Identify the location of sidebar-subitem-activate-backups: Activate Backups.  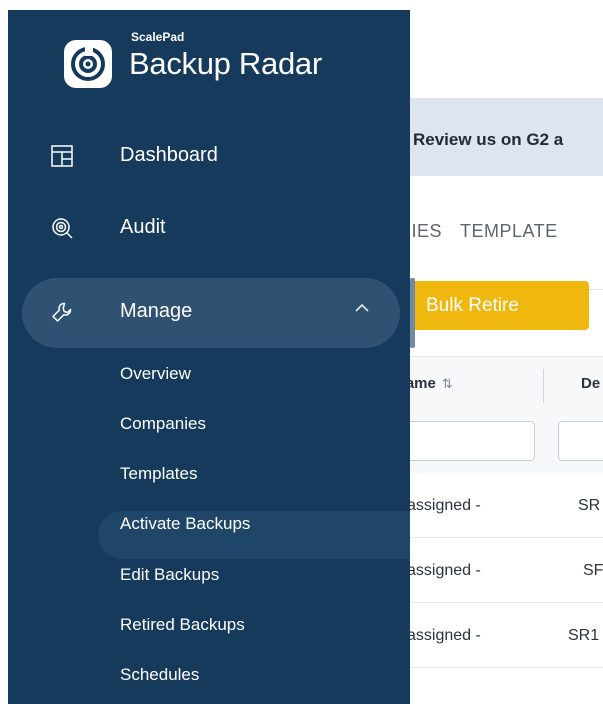
(185, 524).